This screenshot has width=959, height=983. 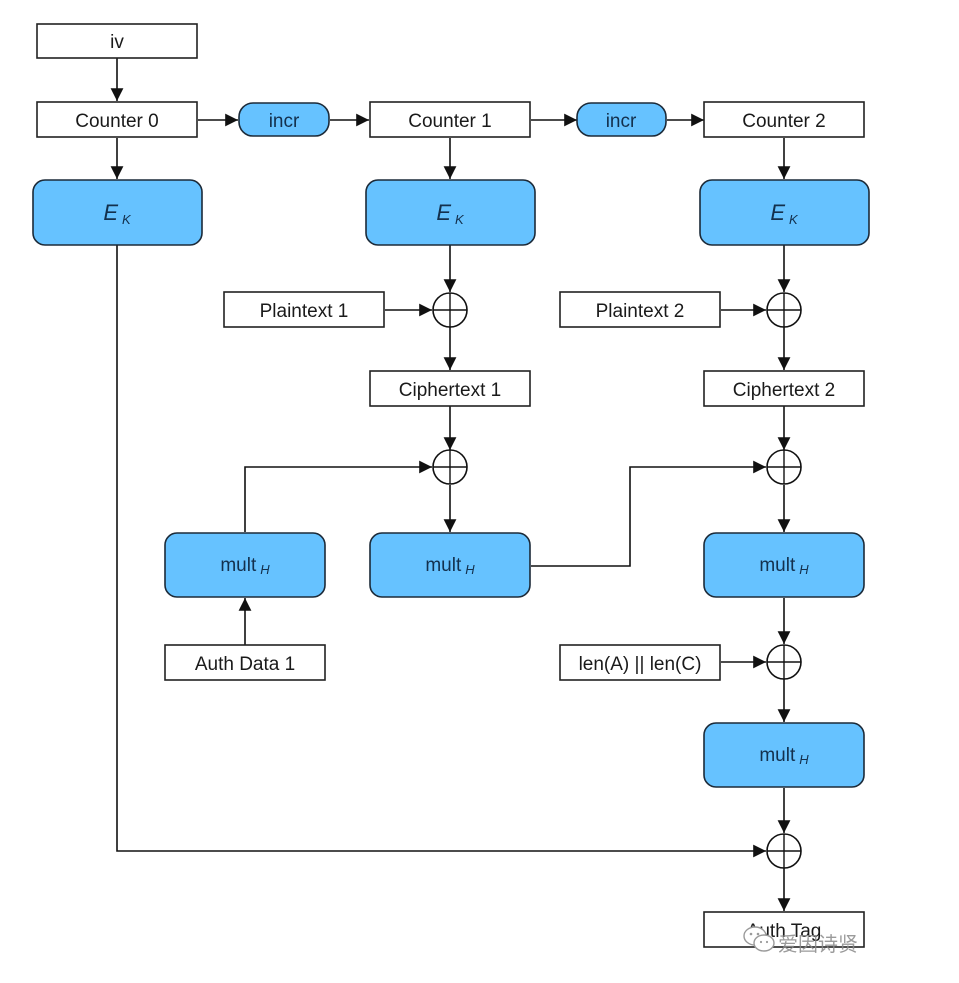 I want to click on counter0-box: Counter 0, so click(x=117, y=119).